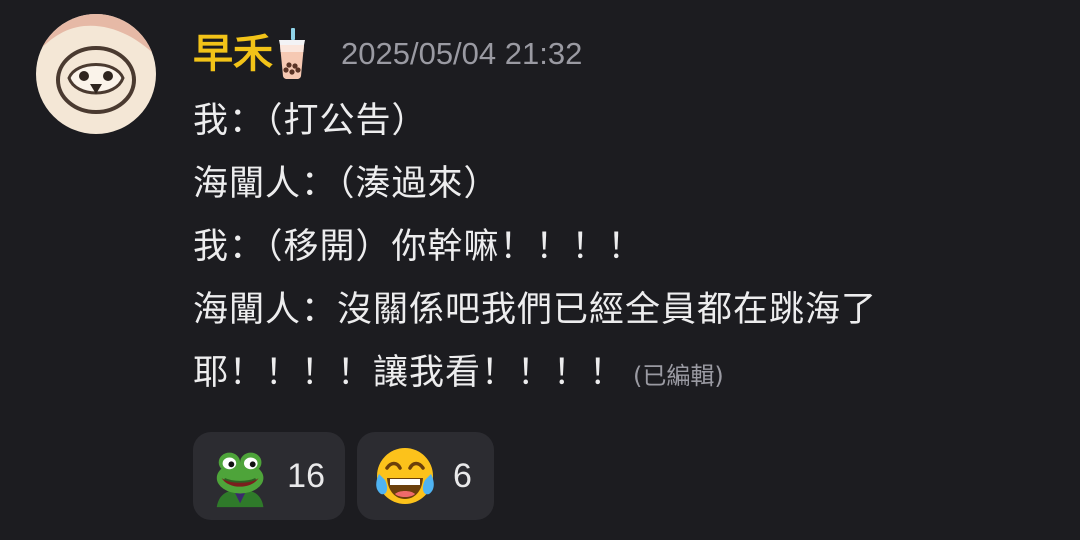  What do you see at coordinates (310, 121) in the screenshot?
I see `message-line: 我：（打公告）` at bounding box center [310, 121].